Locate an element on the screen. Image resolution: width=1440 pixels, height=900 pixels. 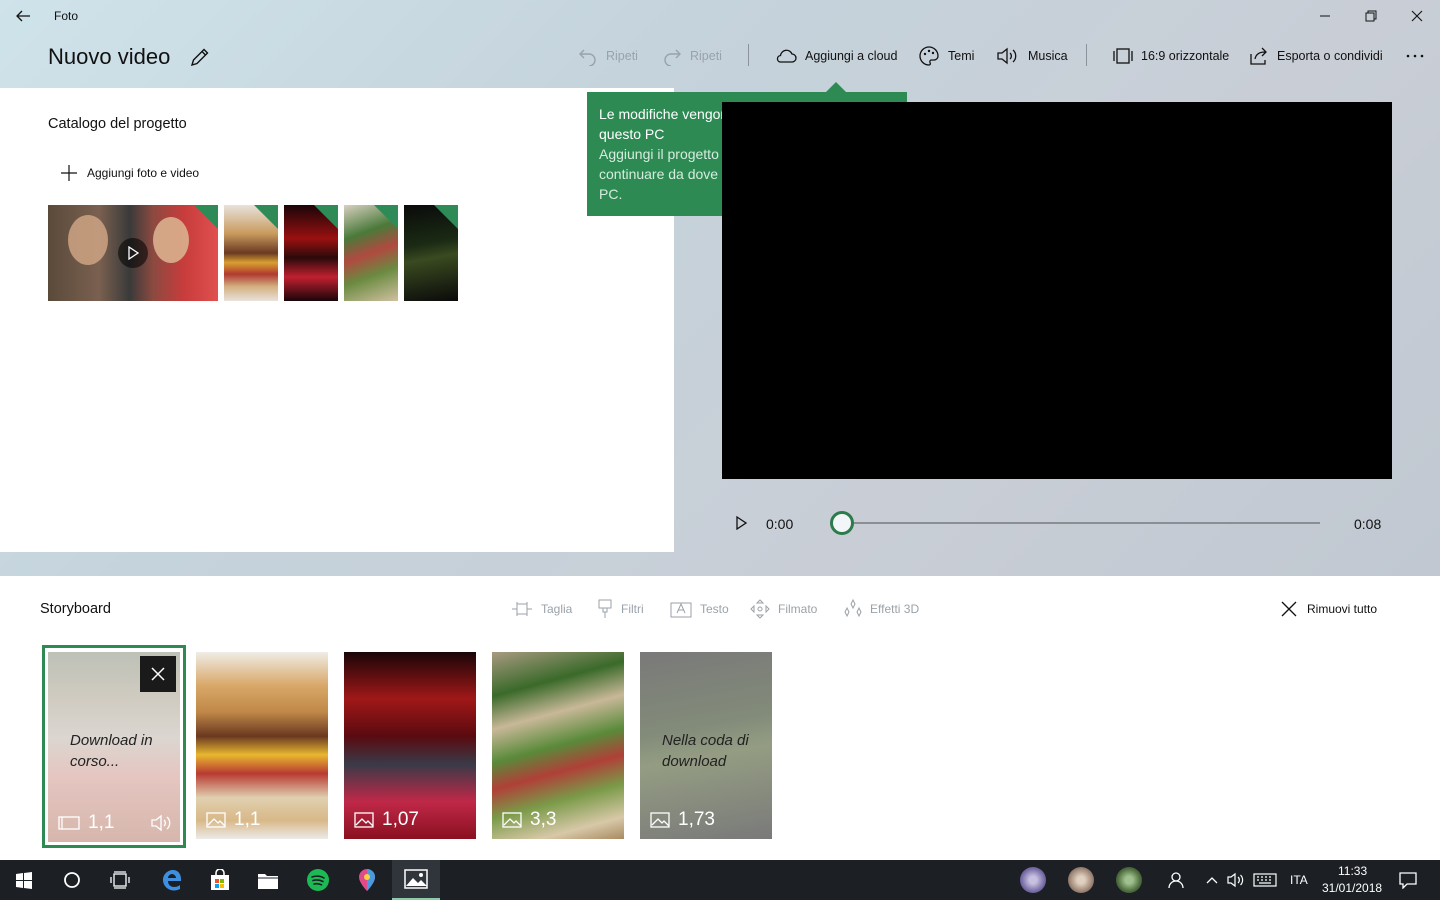
people-icon is located at coordinates (1176, 880).